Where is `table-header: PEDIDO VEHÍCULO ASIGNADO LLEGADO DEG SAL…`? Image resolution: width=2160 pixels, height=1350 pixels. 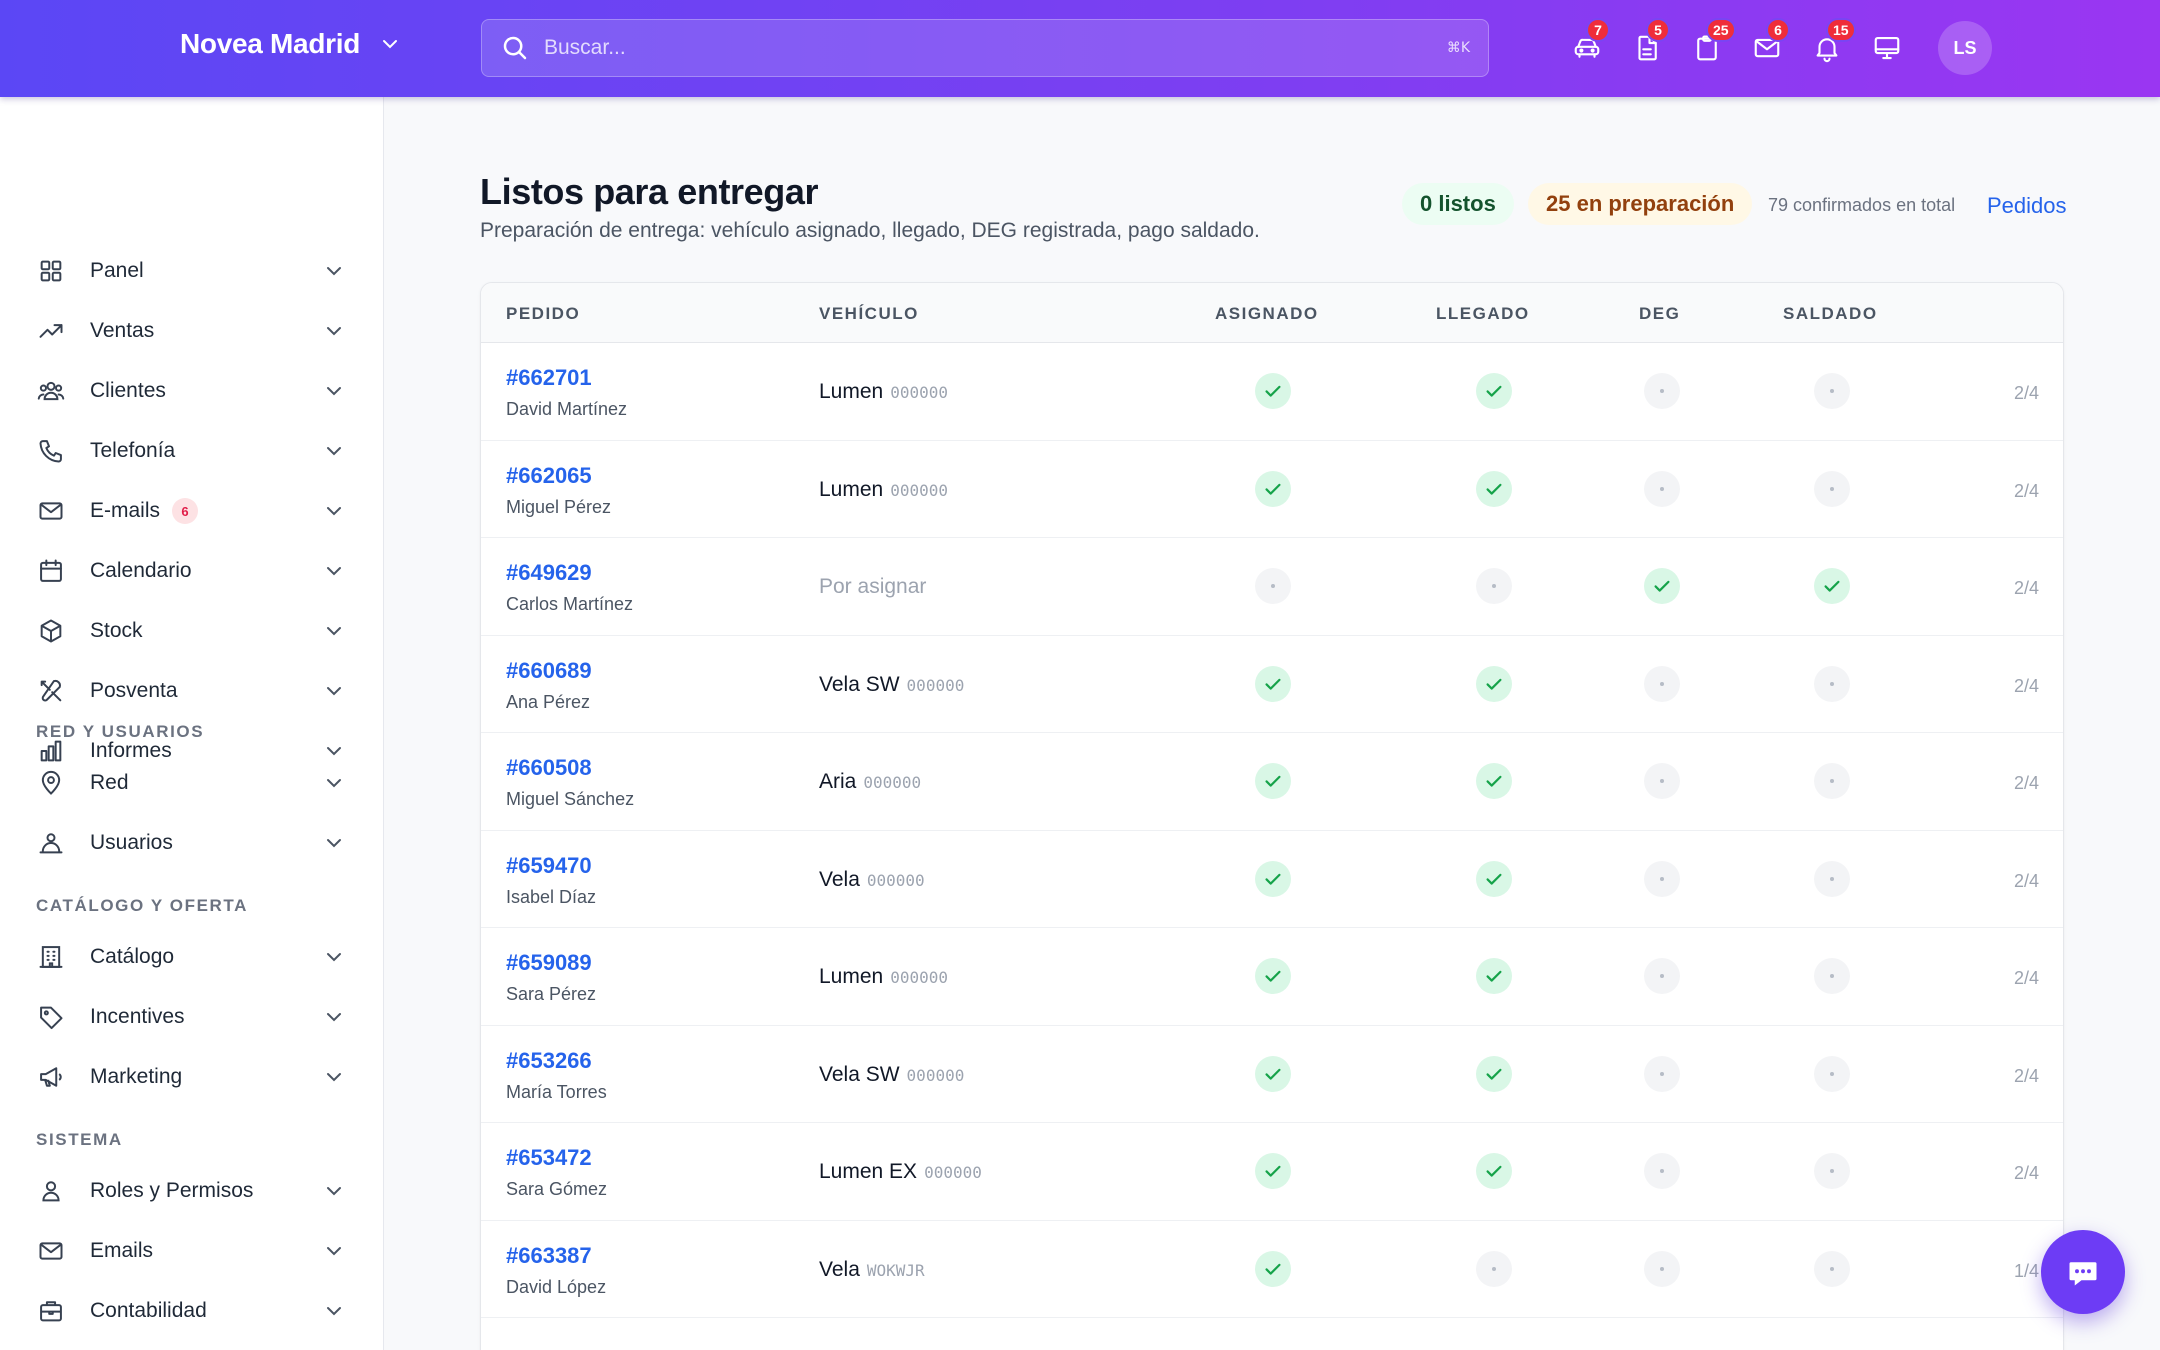
table-header: PEDIDO VEHÍCULO ASIGNADO LLEGADO DEG SAL… is located at coordinates (1272, 313).